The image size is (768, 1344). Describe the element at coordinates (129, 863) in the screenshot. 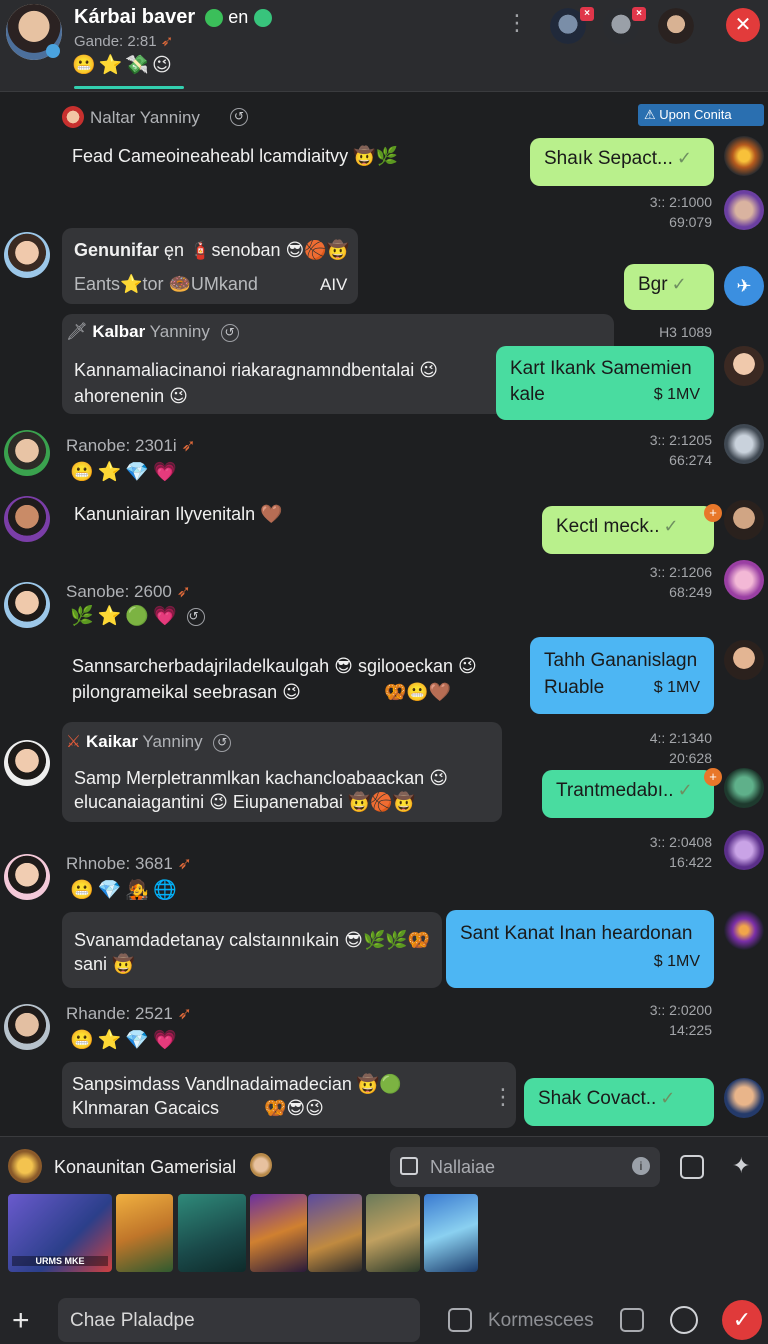

I see `sender-name: Rhnobe: 3681 ➶` at that location.